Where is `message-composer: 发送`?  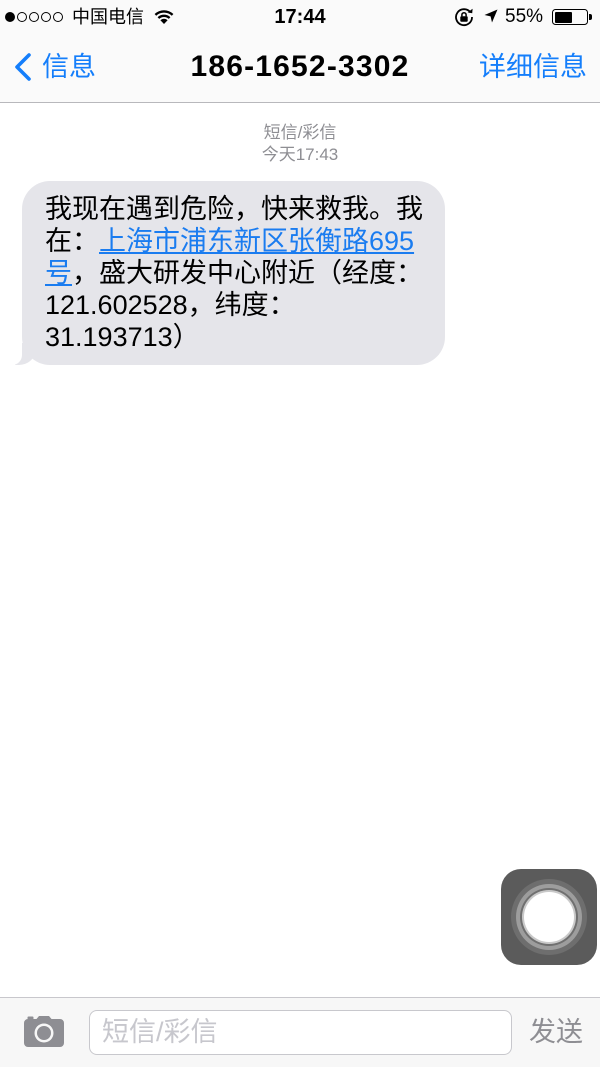
message-composer: 发送 is located at coordinates (300, 1032).